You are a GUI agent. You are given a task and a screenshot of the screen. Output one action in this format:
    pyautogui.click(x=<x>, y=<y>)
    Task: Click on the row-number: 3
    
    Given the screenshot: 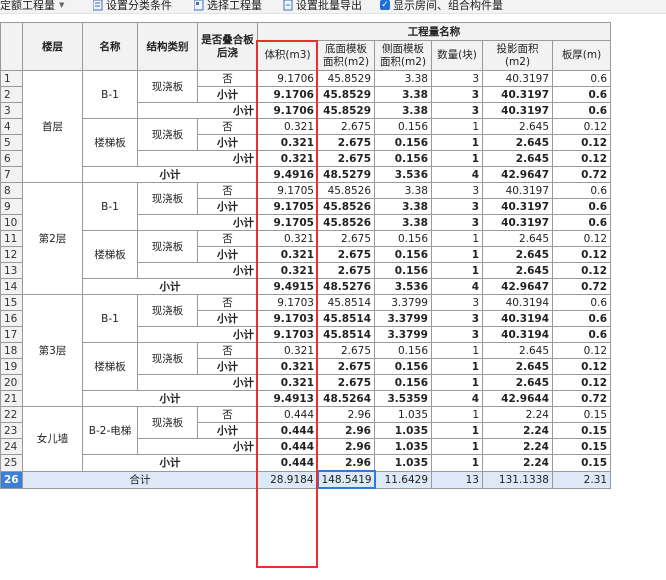 What is the action you would take?
    pyautogui.click(x=11, y=110)
    